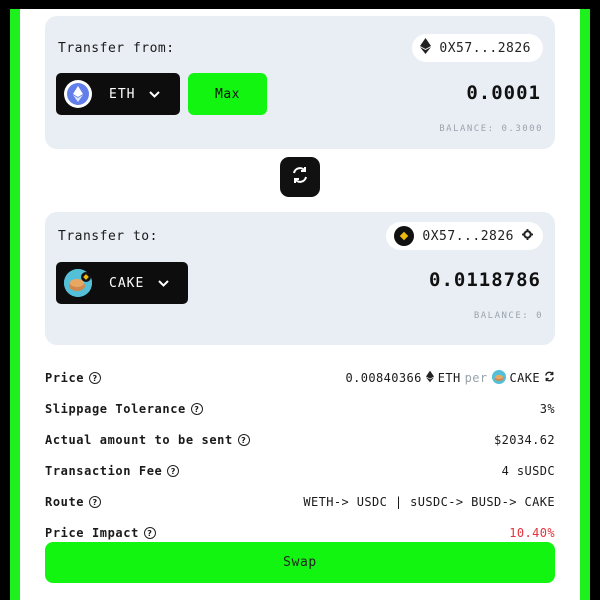 The image size is (600, 600). What do you see at coordinates (547, 409) in the screenshot?
I see `slippage-value: 3%` at bounding box center [547, 409].